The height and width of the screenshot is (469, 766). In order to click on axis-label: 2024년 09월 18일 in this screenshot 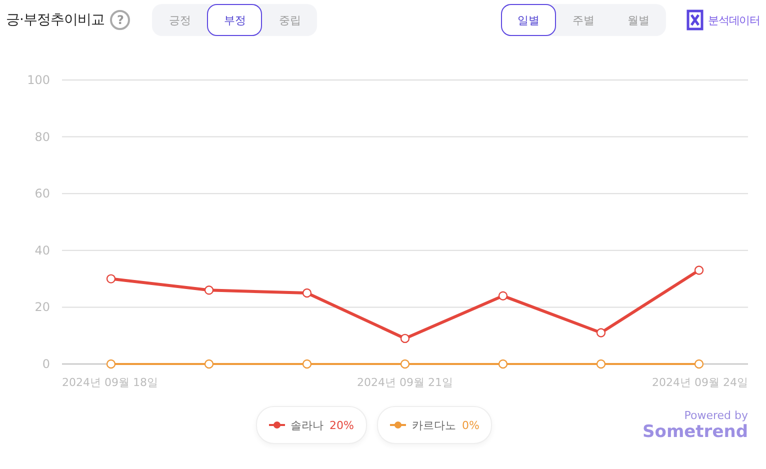, I will do `click(110, 382)`.